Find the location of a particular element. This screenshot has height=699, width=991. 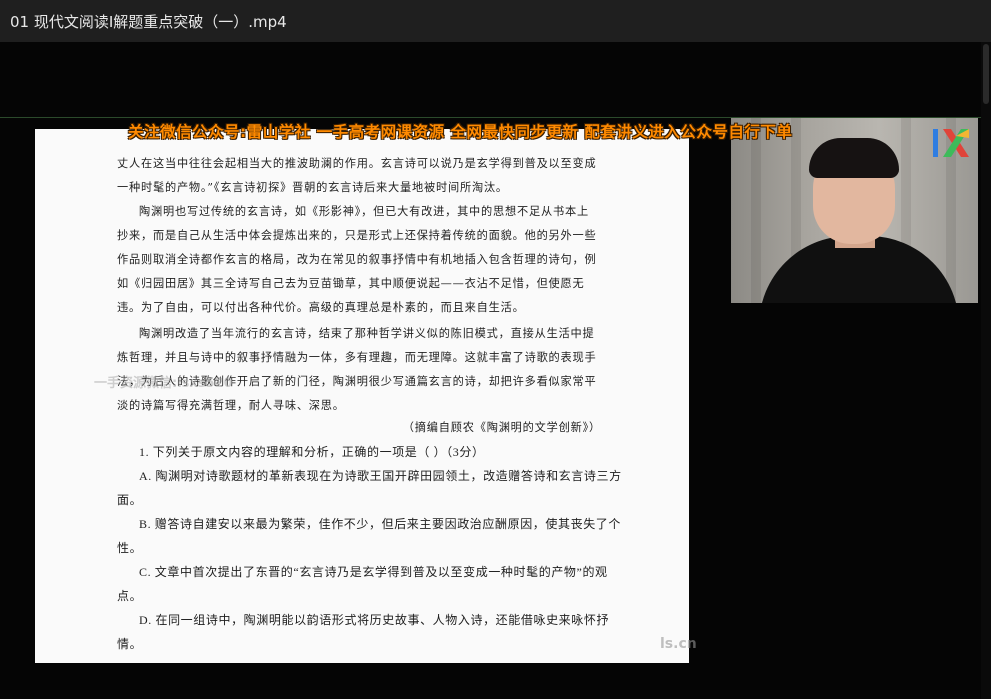

site-watermark: ls.cn is located at coordinates (678, 644).